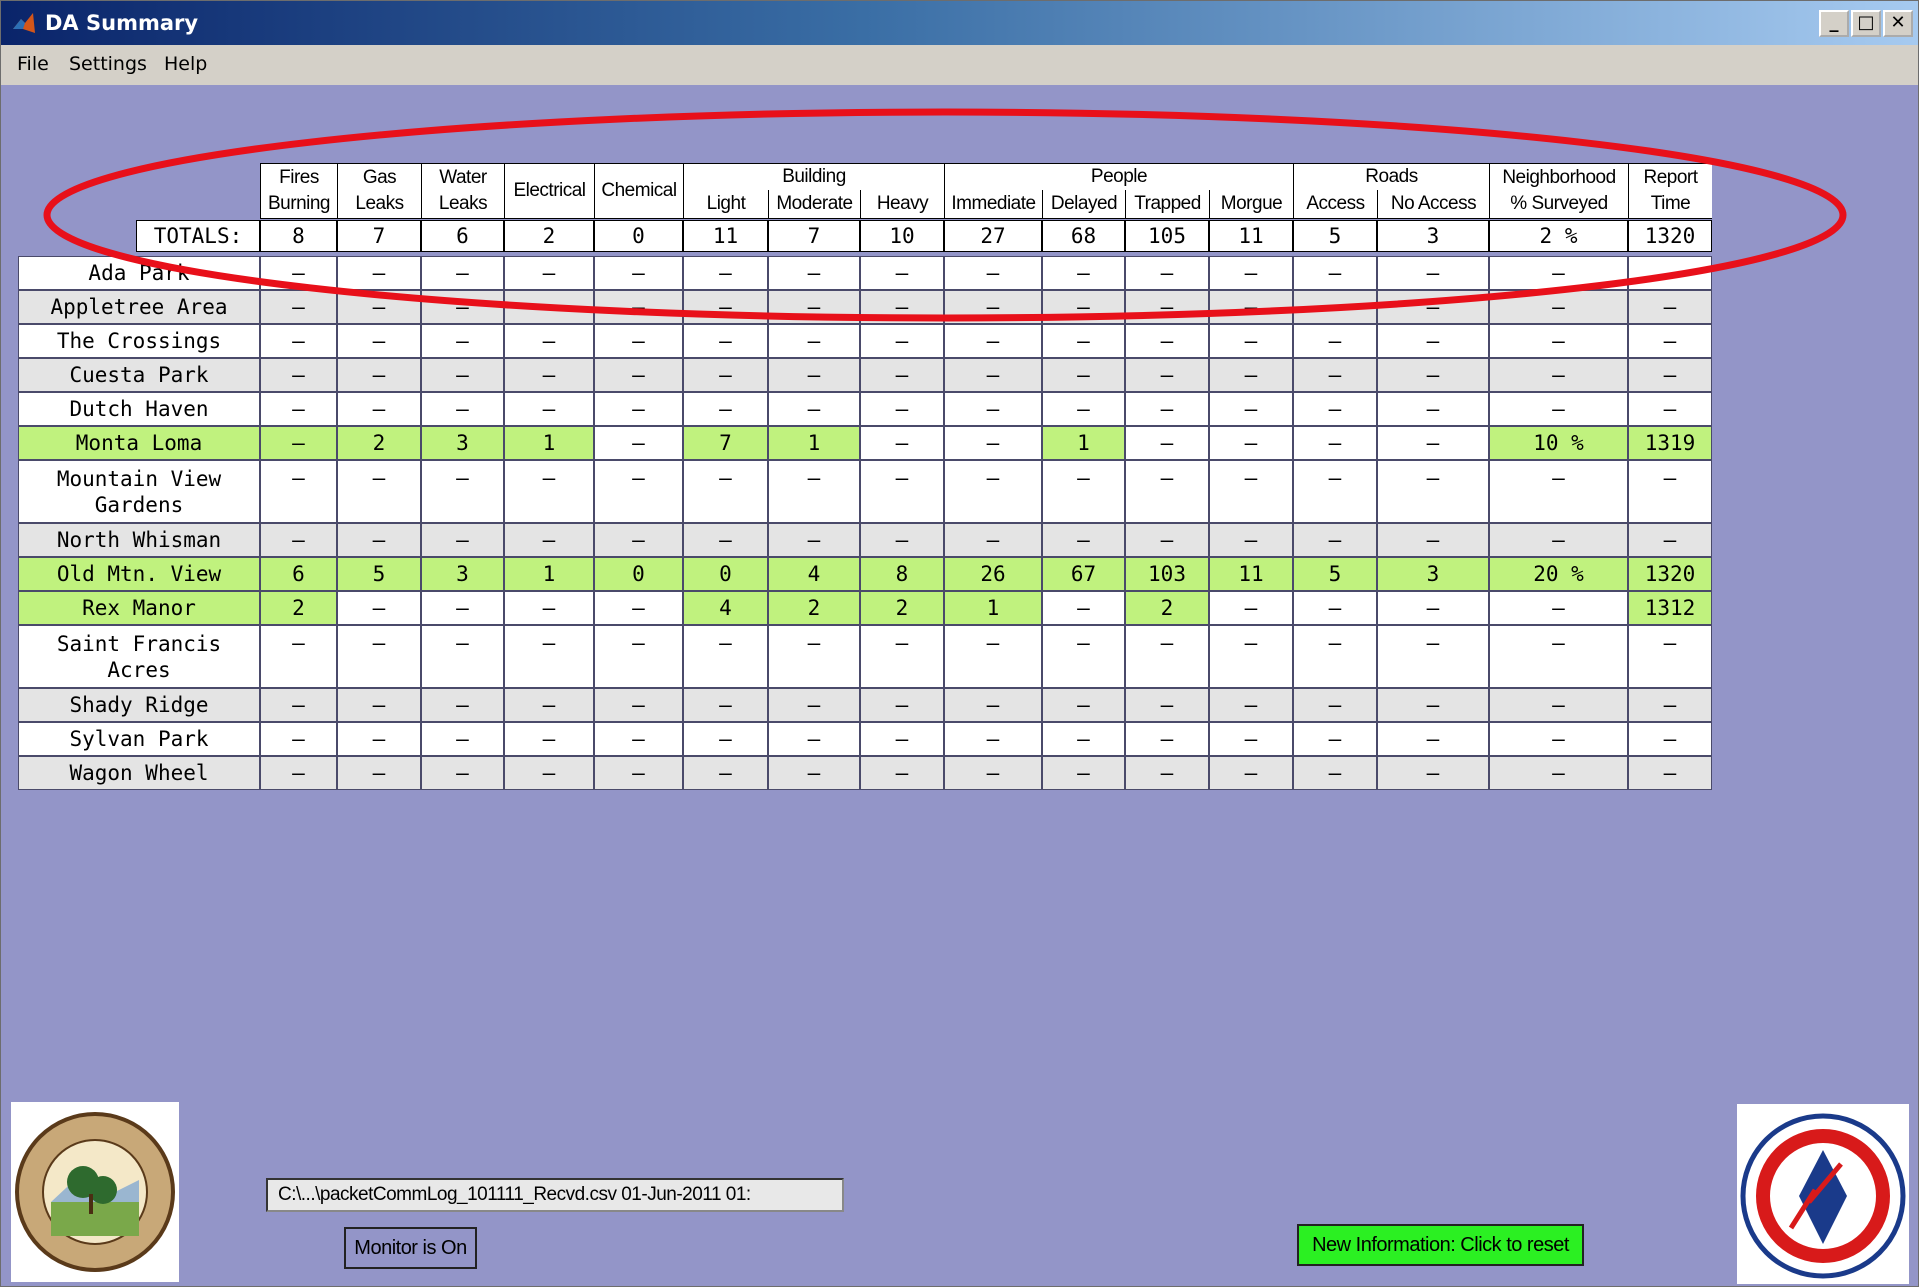 Image resolution: width=1919 pixels, height=1288 pixels. What do you see at coordinates (139, 739) in the screenshot?
I see `neighborhood-name: Sylvan Park` at bounding box center [139, 739].